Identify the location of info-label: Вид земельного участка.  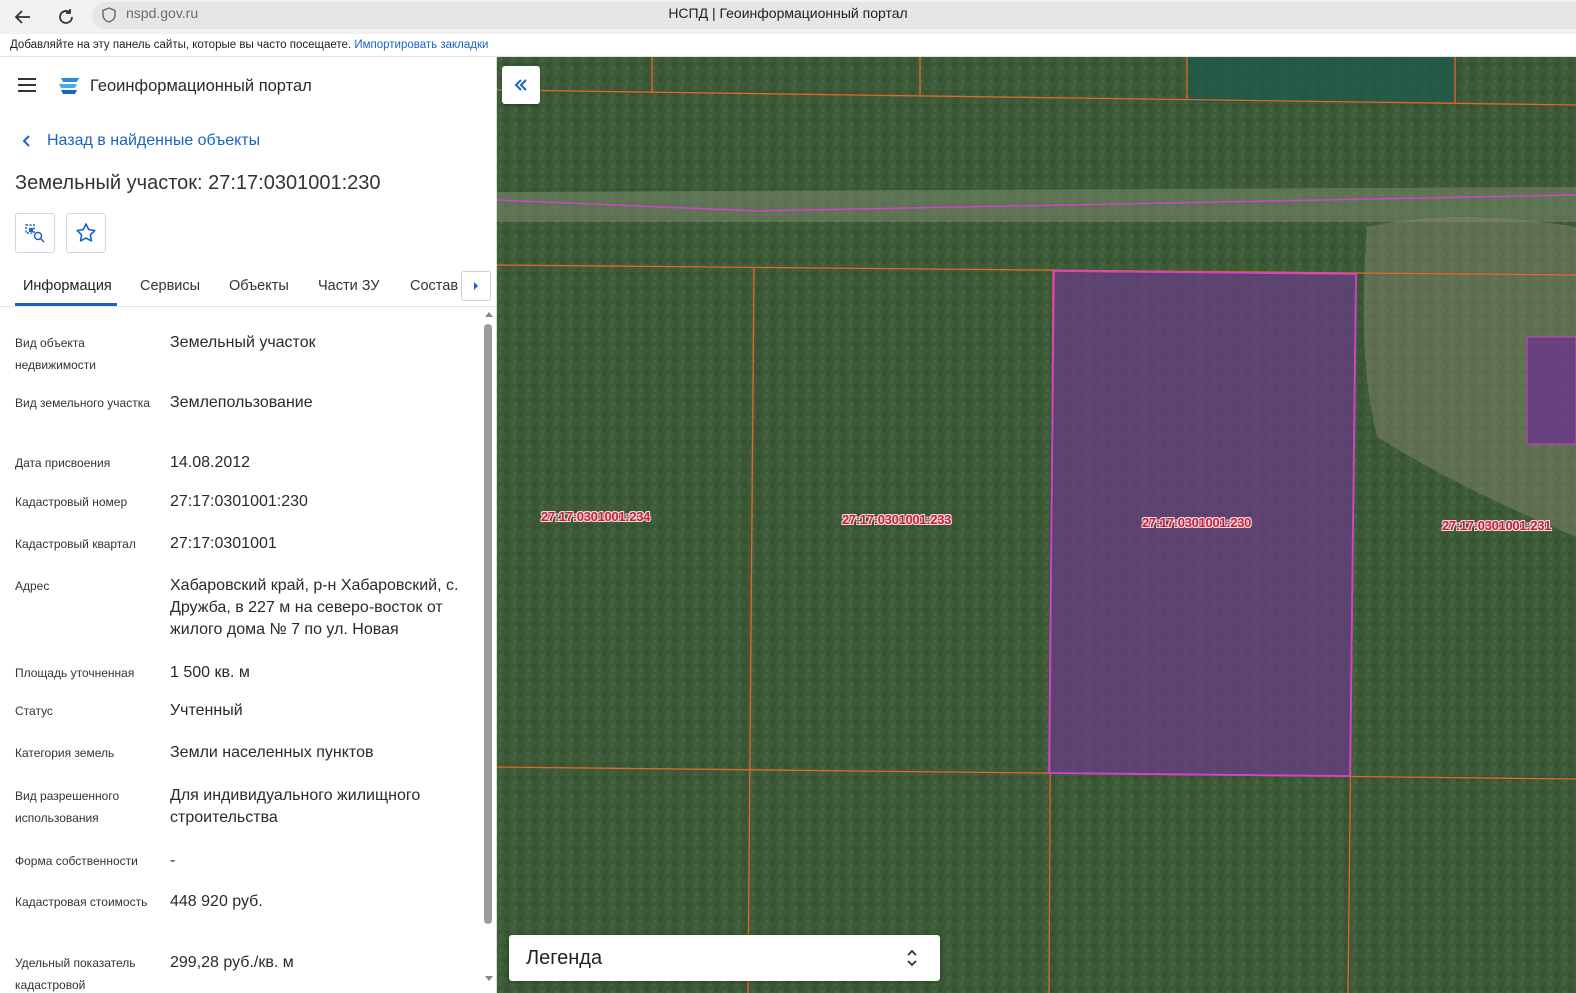
(82, 403).